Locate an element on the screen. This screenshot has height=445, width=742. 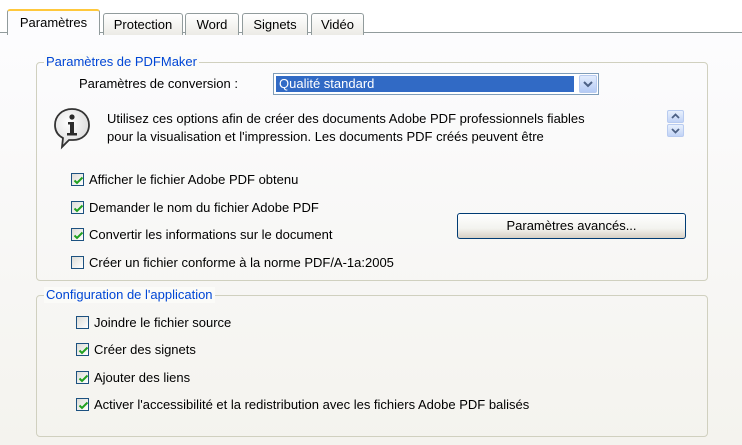
option-creer-signets: Créer des signets is located at coordinates (136, 349).